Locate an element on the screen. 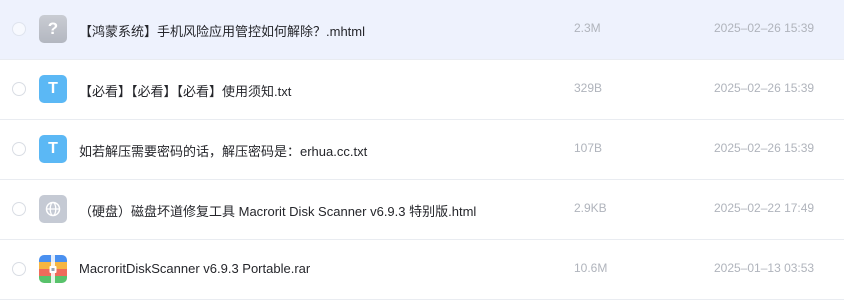 Image resolution: width=844 pixels, height=300 pixels. file-date: 2025–02–22 17:49 is located at coordinates (764, 208).